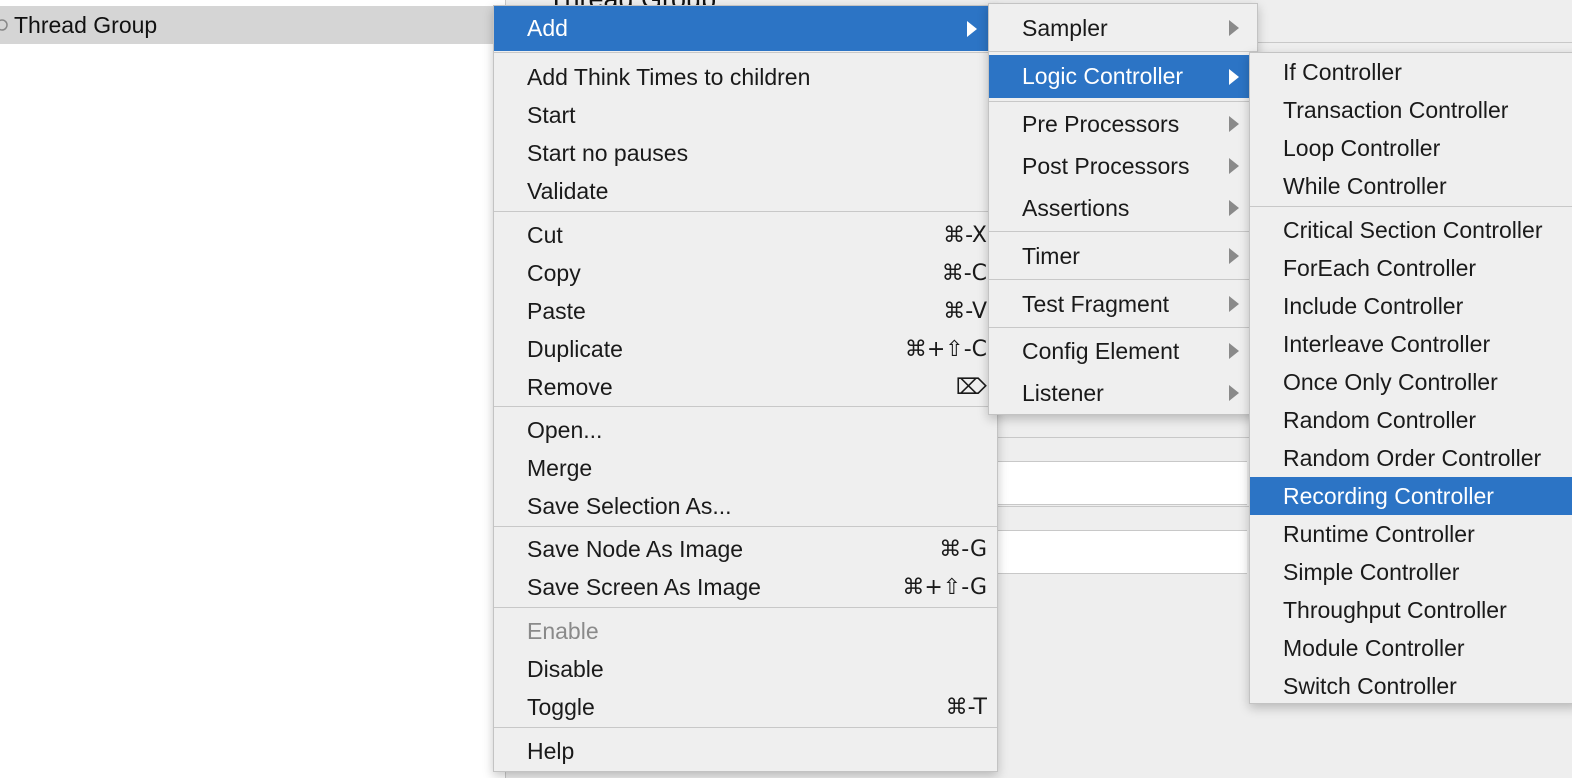  Describe the element at coordinates (1411, 230) in the screenshot. I see `submenu-item-critical-section-controller: Critical Section Controller` at that location.